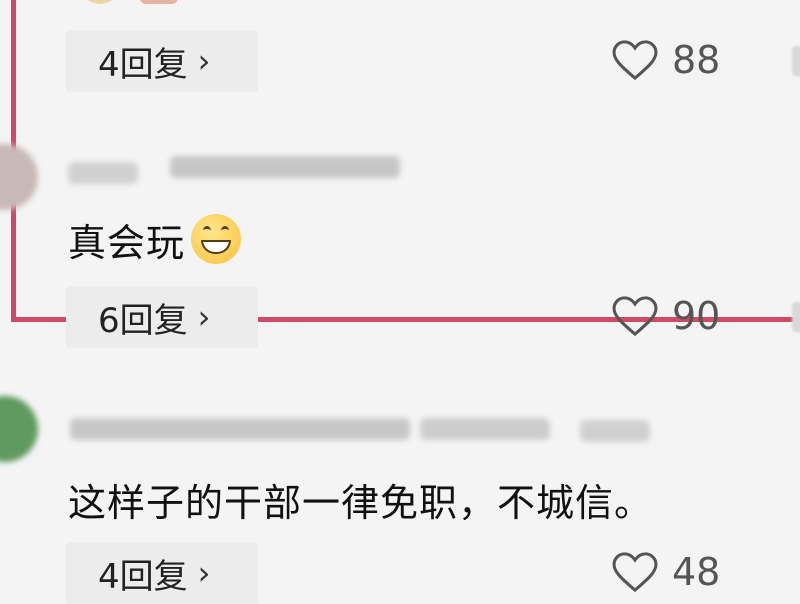 The width and height of the screenshot is (800, 604). What do you see at coordinates (696, 572) in the screenshot?
I see `like-count: 48` at bounding box center [696, 572].